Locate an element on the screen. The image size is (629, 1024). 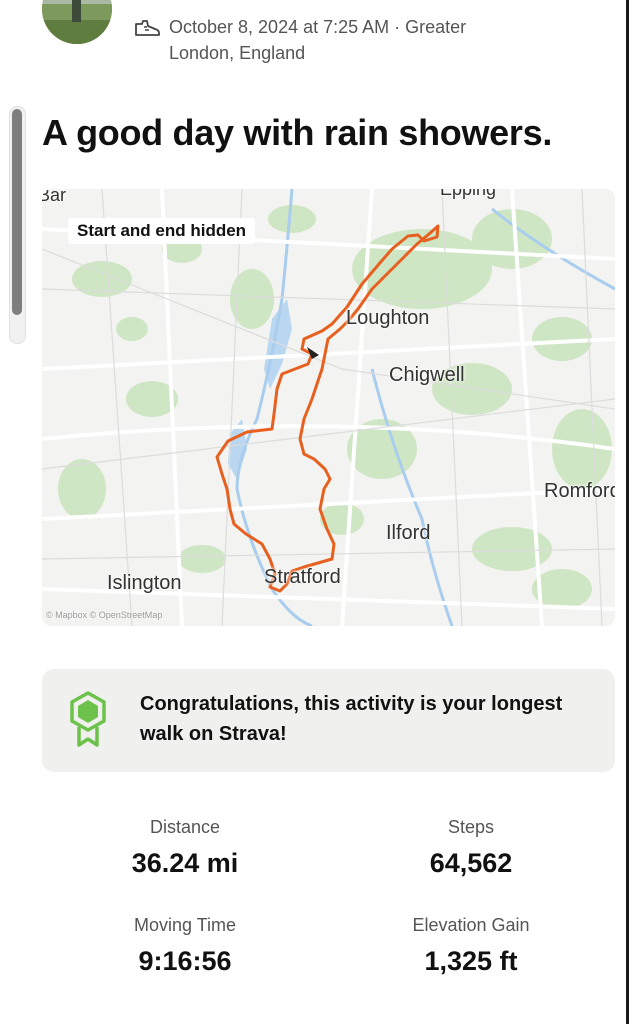
map-privacy-badge: Start and end hidden is located at coordinates (162, 231).